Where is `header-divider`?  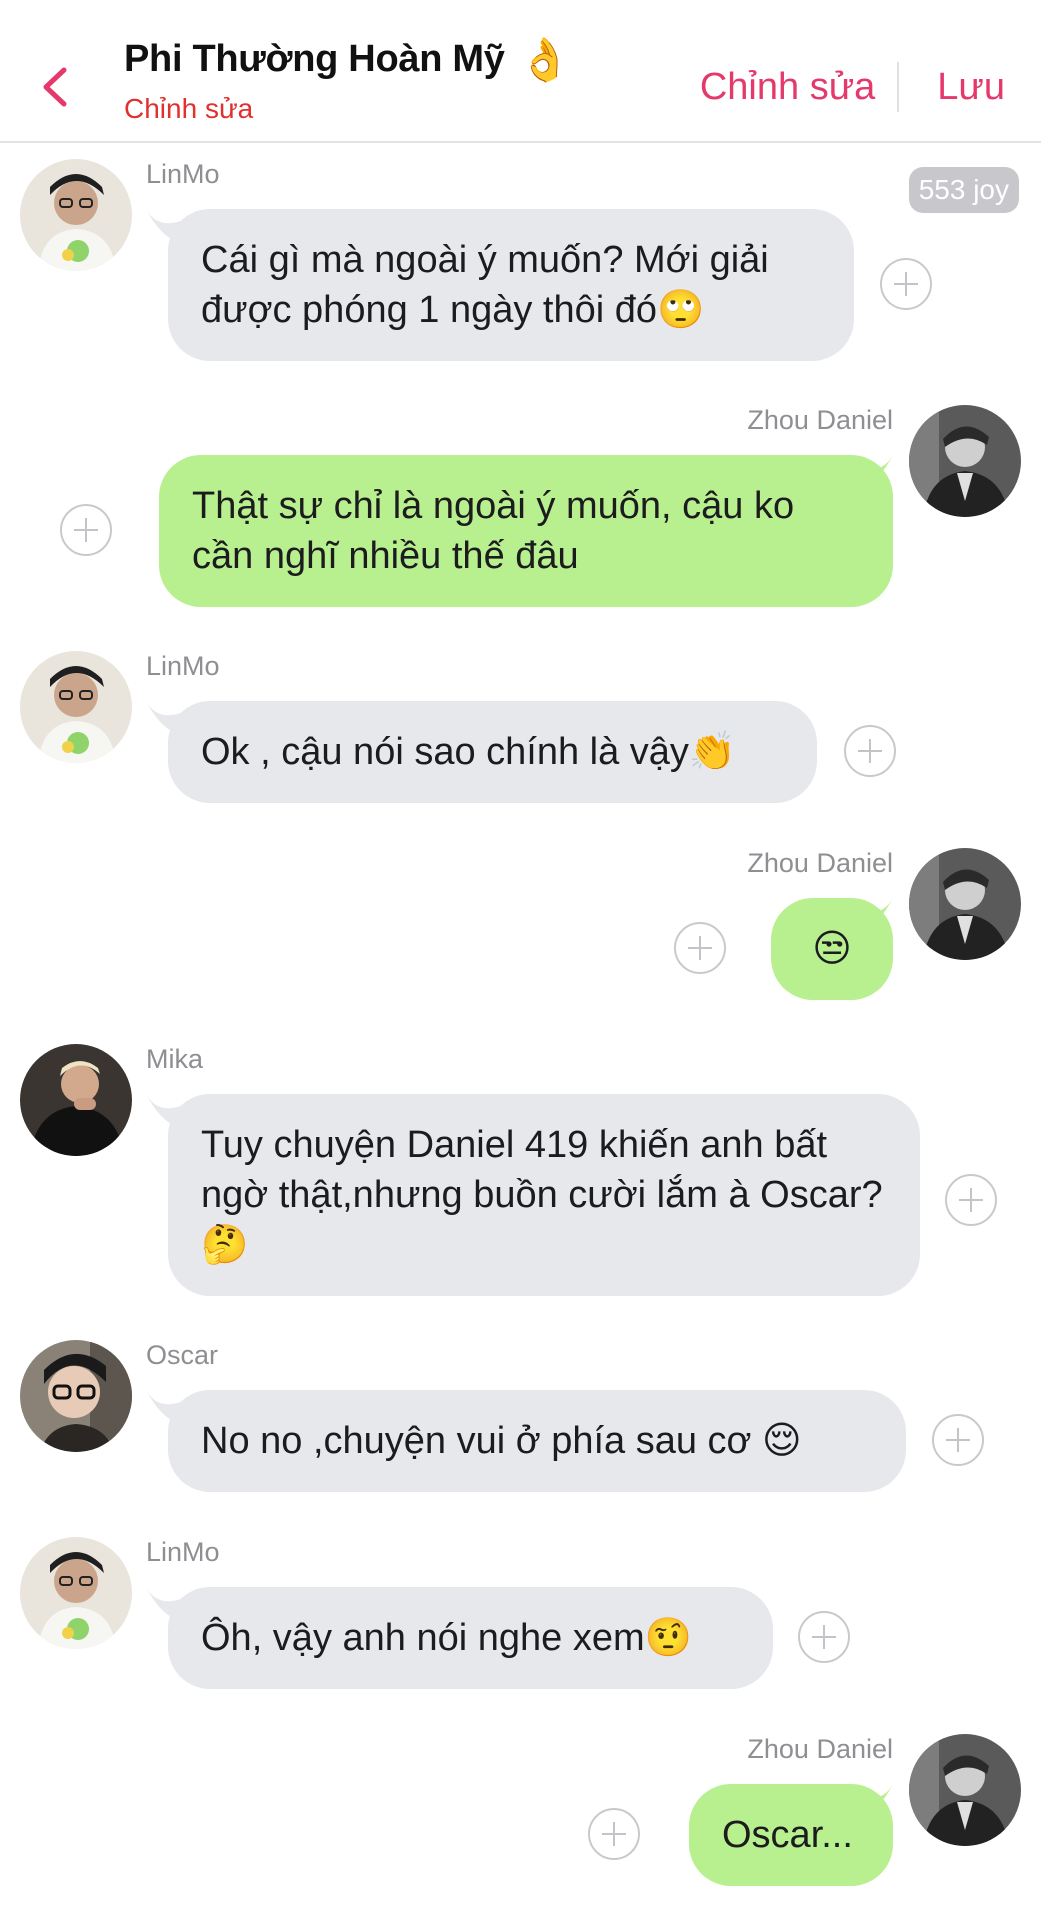
header-divider is located at coordinates (898, 87).